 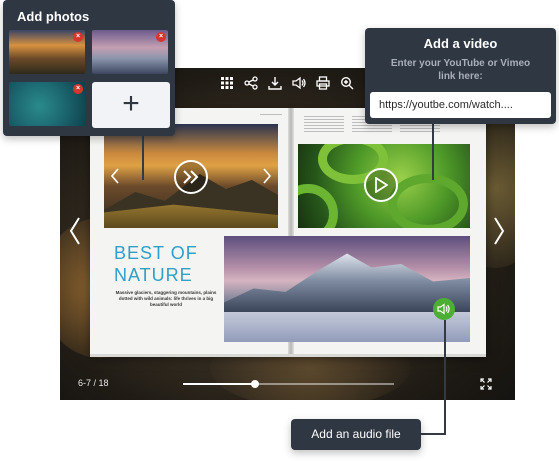 I want to click on print-icon, so click(x=323, y=83).